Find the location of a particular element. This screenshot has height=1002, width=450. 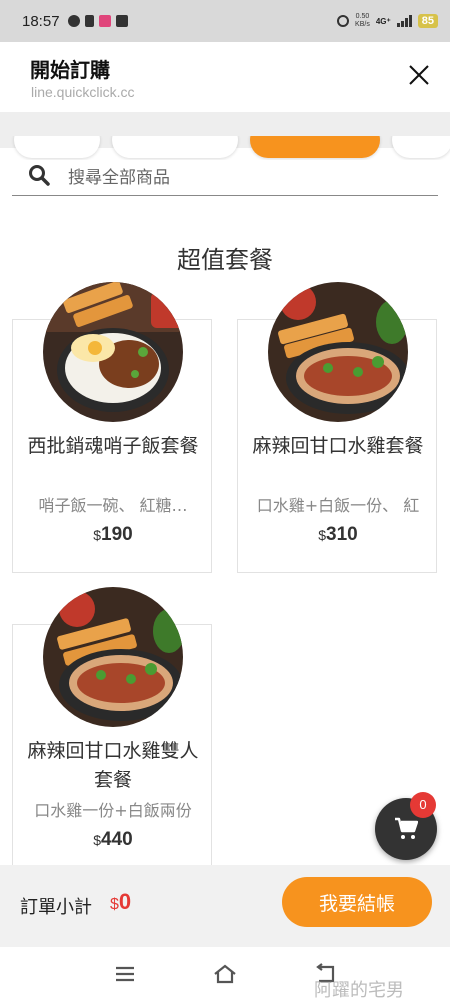

watermark-text: 阿躍的宅男 is located at coordinates (359, 990).